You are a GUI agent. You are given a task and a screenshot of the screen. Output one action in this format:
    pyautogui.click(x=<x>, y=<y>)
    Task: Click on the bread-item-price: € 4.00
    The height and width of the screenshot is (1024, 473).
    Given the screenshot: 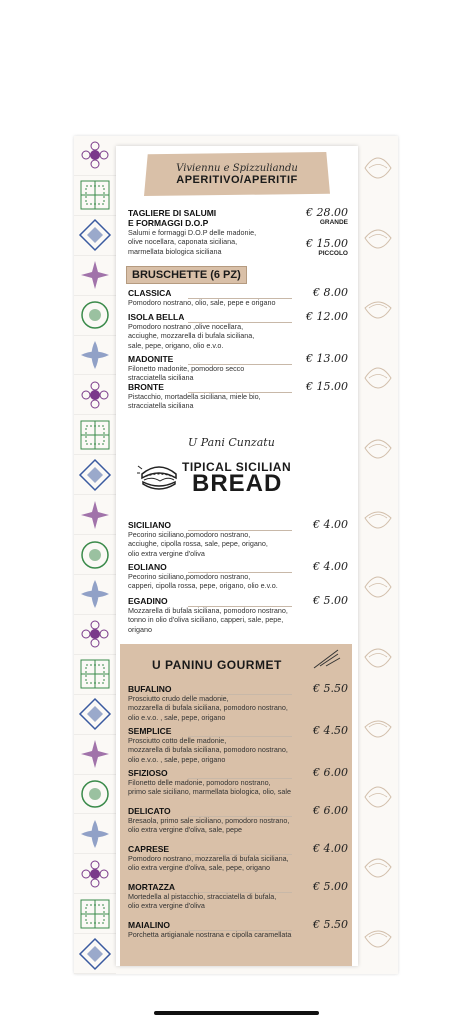 What is the action you would take?
    pyautogui.click(x=330, y=566)
    